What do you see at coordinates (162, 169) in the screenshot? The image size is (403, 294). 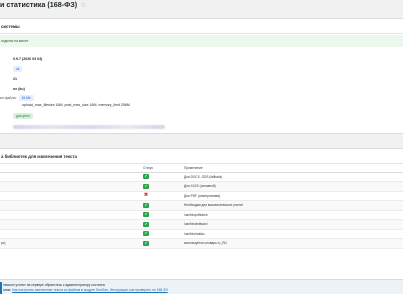 I see `col-status: Статус` at bounding box center [162, 169].